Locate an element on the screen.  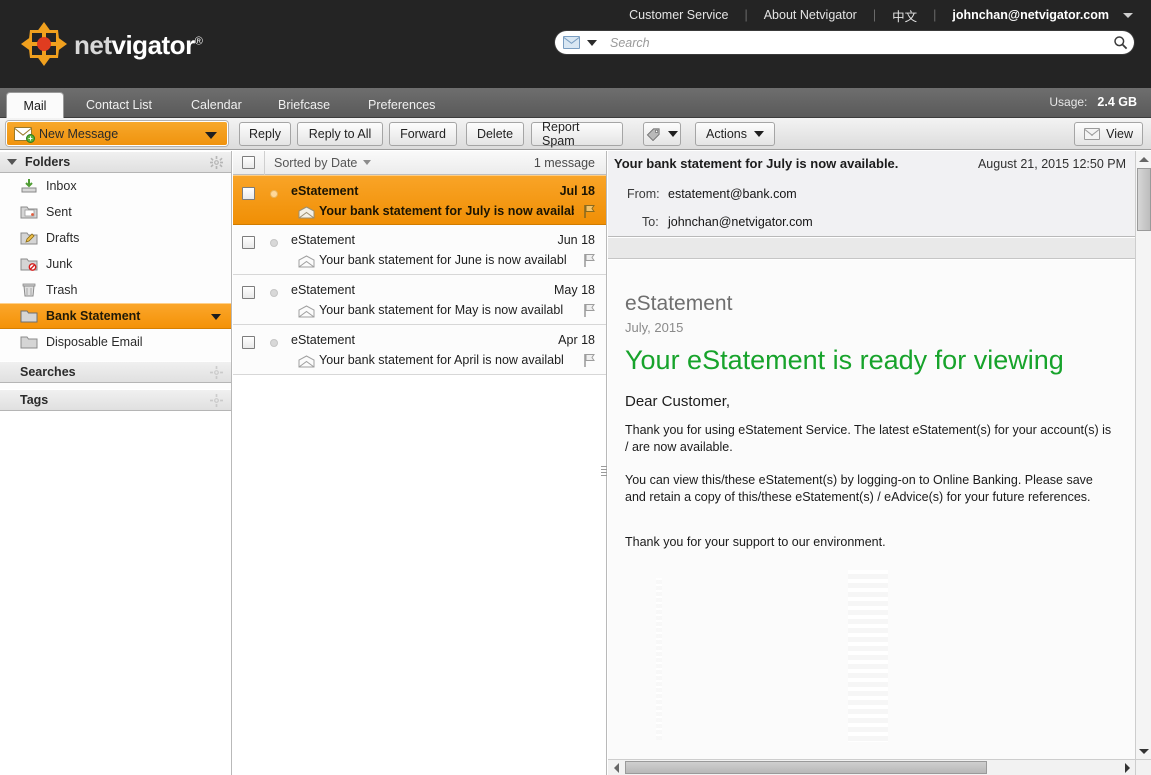
mailbox-usage: Usage: 2.4 GB is located at coordinates (1093, 102).